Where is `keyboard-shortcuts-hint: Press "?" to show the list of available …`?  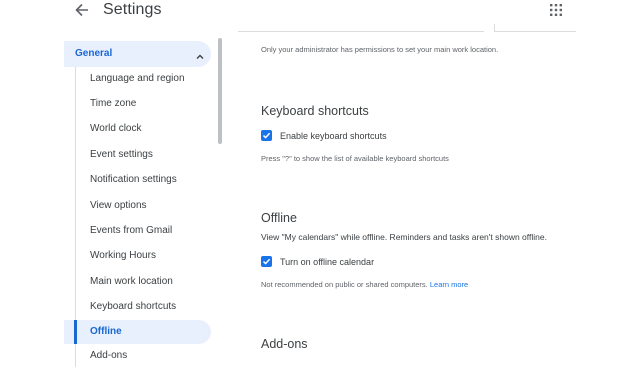 keyboard-shortcuts-hint: Press "?" to show the list of available … is located at coordinates (355, 158).